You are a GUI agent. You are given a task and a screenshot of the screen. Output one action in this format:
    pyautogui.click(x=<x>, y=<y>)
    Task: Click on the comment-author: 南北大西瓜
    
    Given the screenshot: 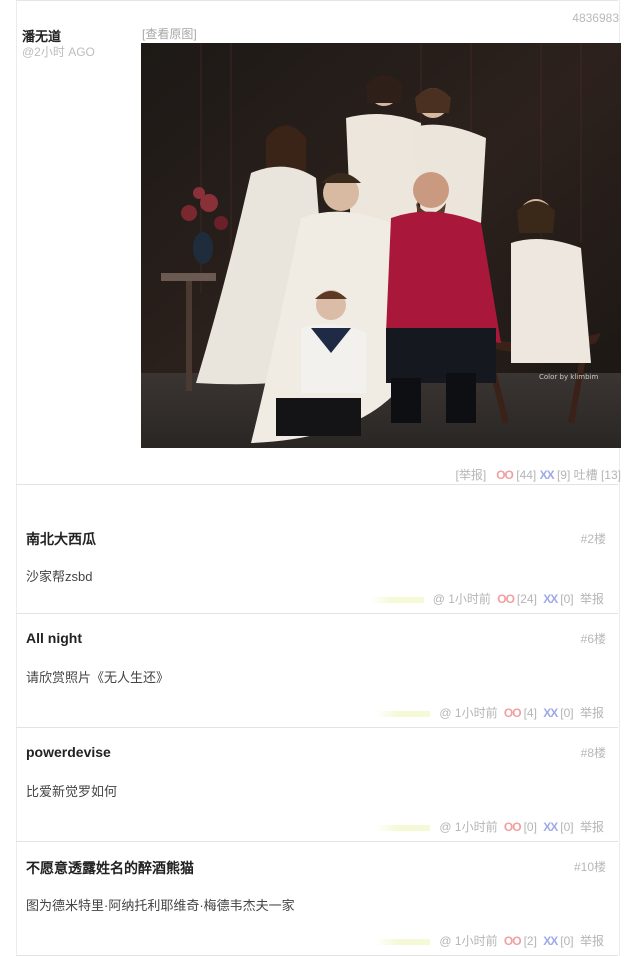 What is the action you would take?
    pyautogui.click(x=61, y=539)
    